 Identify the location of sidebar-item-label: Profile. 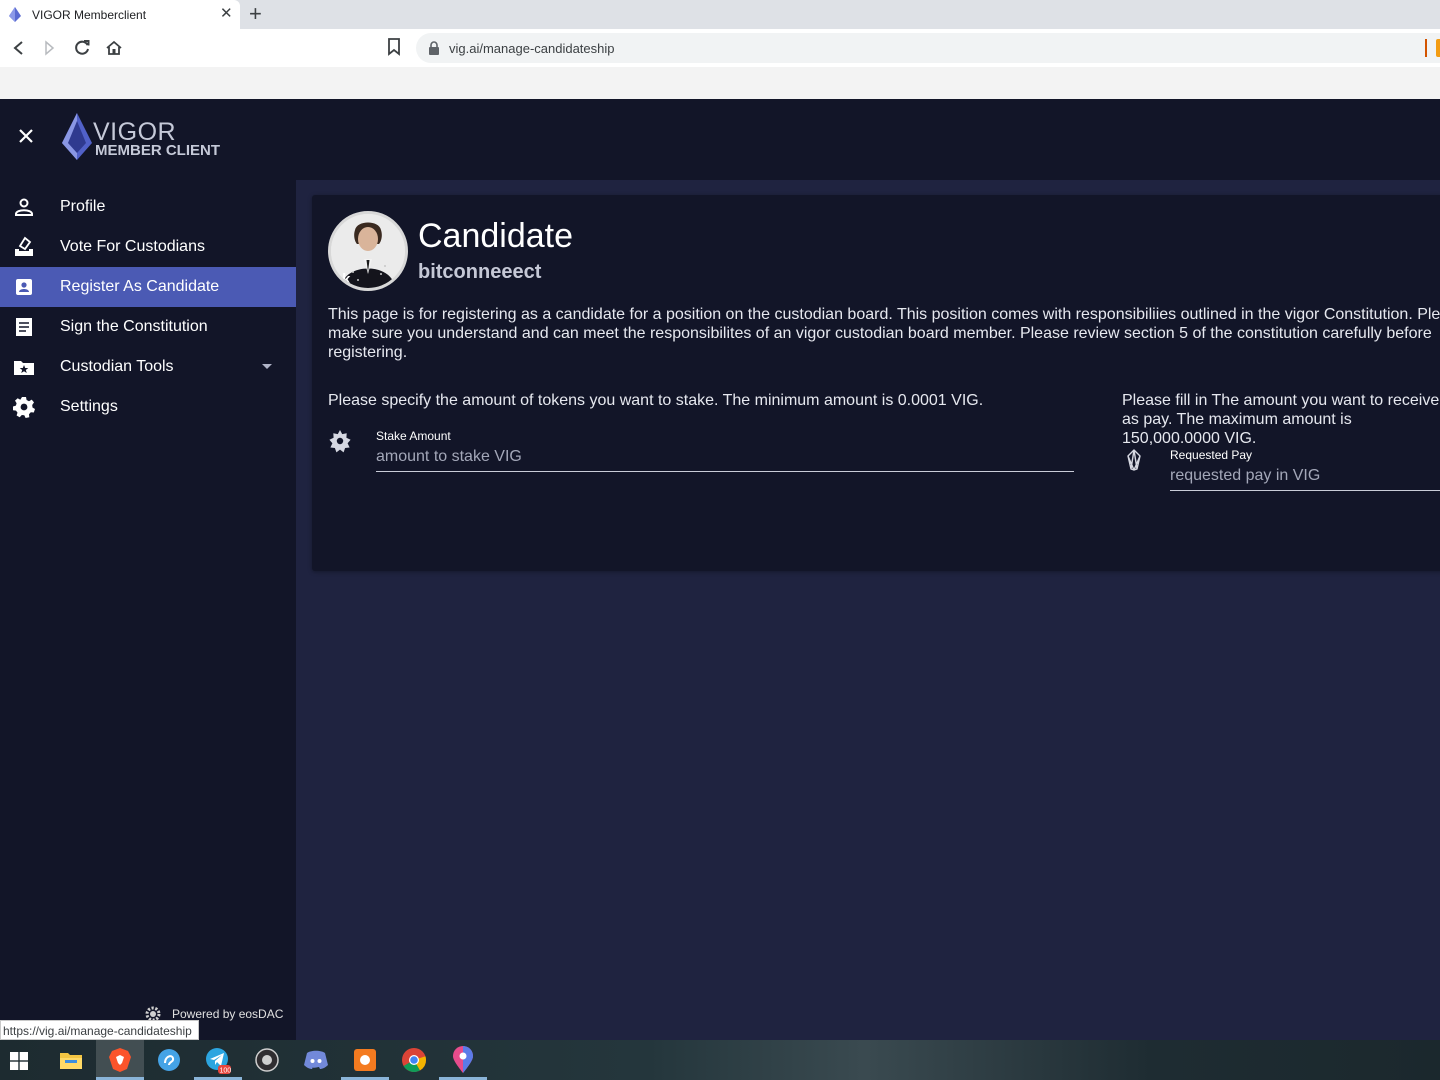
(83, 206).